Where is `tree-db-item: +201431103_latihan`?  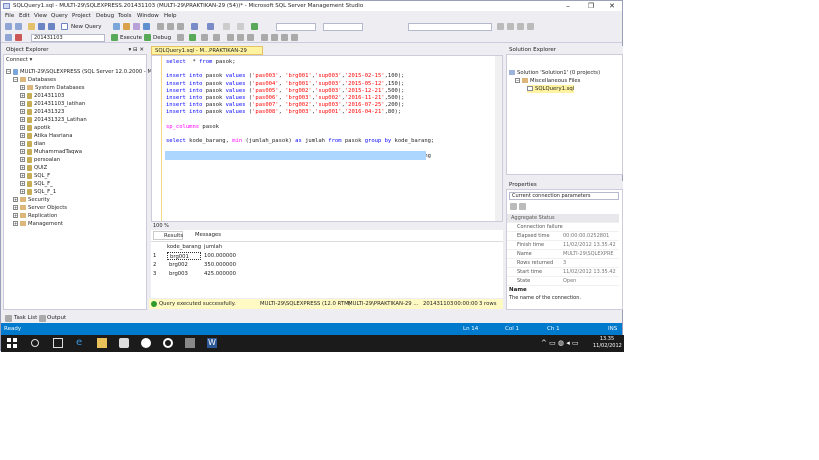 tree-db-item: +201431103_latihan is located at coordinates (52, 104).